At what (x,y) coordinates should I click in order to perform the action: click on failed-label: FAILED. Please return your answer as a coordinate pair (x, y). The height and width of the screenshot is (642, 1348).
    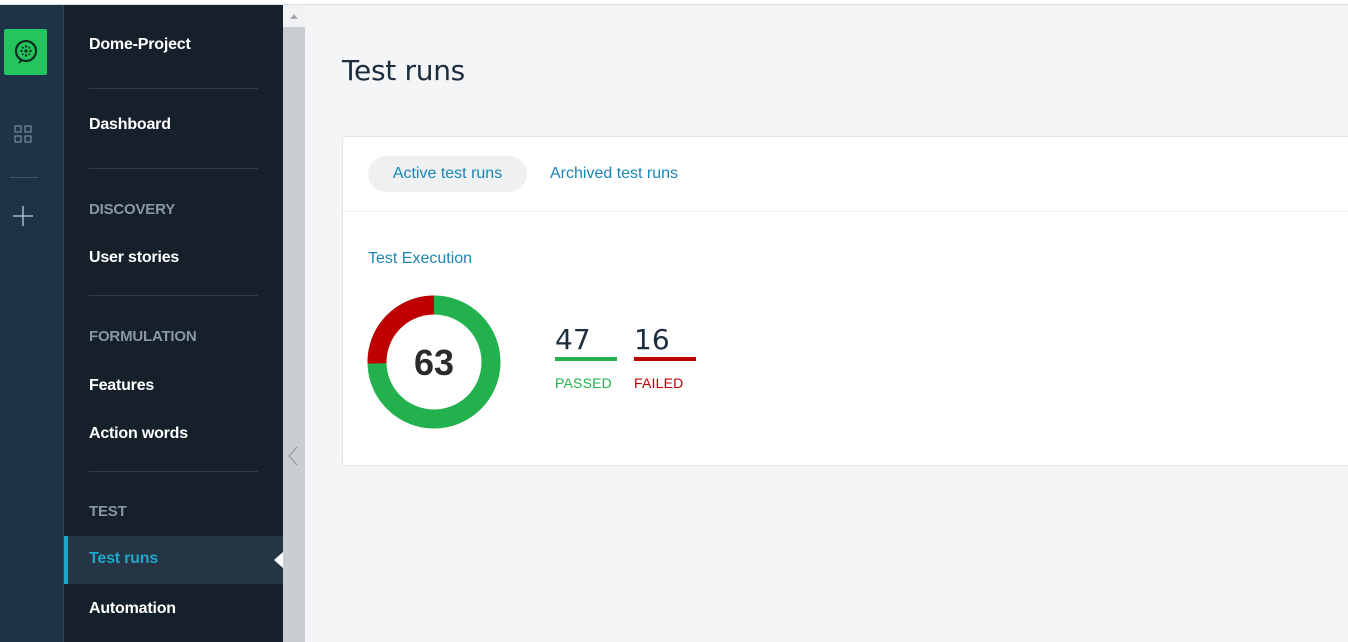
    Looking at the image, I should click on (659, 383).